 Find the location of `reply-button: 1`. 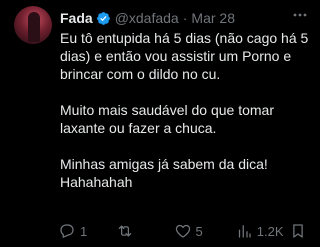

reply-button: 1 is located at coordinates (87, 231).